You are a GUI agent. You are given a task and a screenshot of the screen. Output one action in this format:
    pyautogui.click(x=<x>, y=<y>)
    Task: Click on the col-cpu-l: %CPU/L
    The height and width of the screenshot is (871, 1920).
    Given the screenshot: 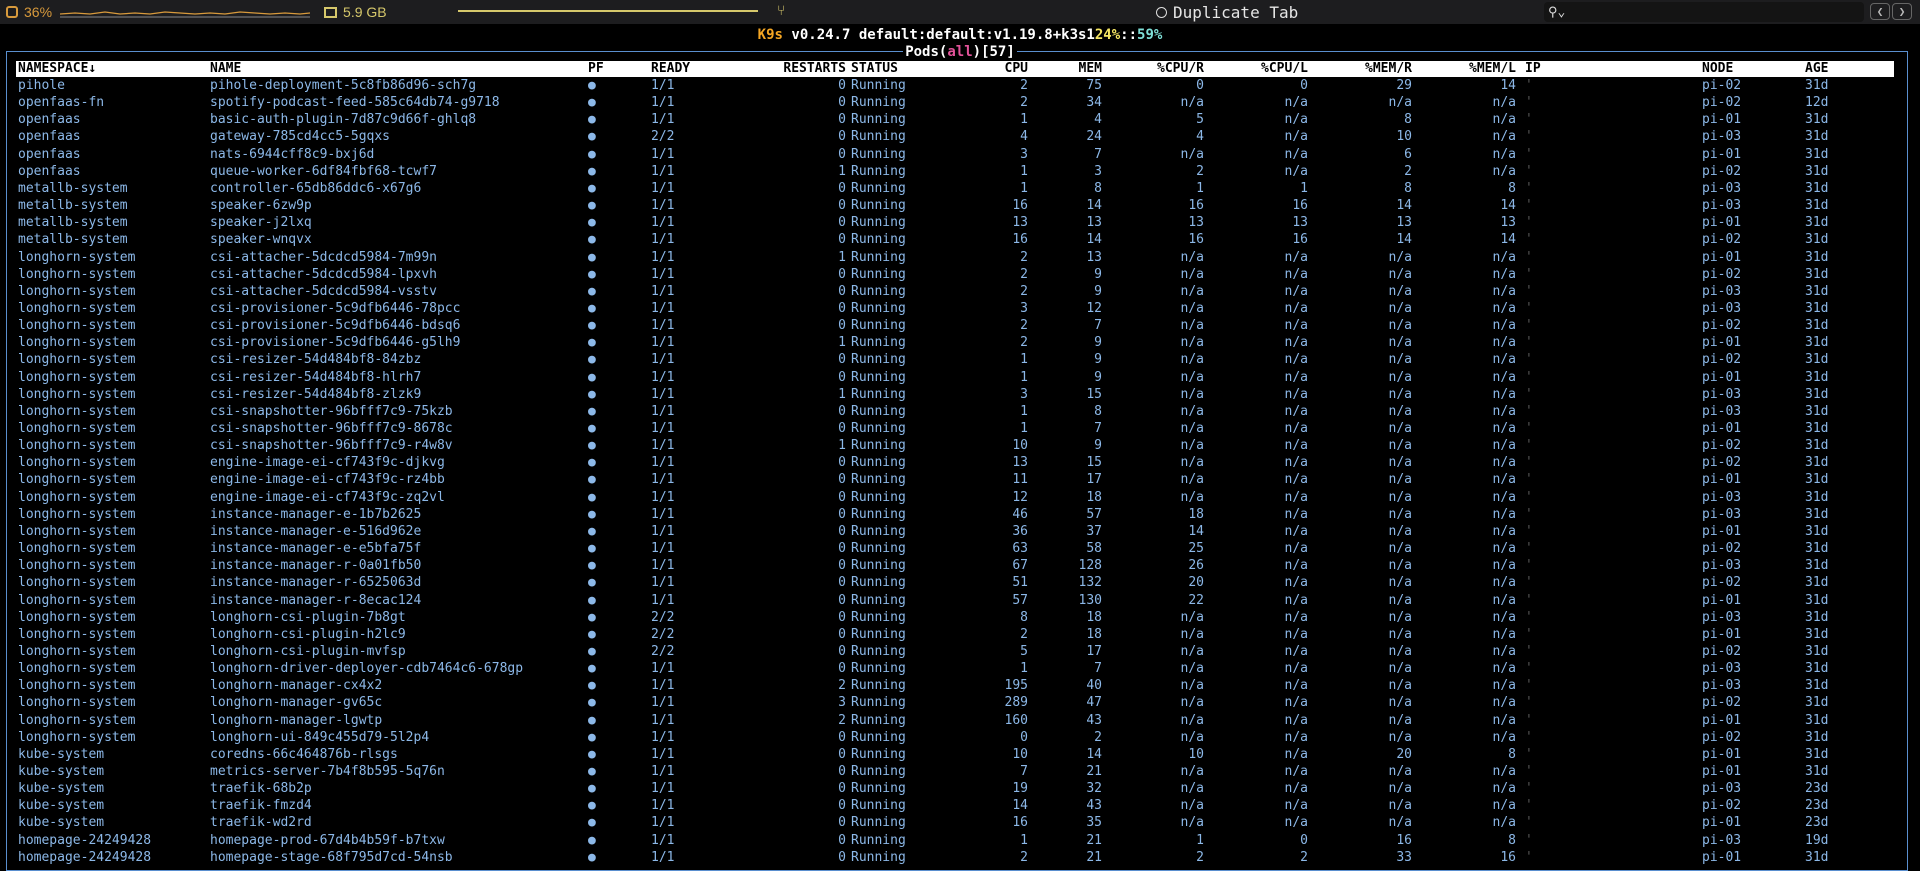 What is the action you would take?
    pyautogui.click(x=1273, y=69)
    